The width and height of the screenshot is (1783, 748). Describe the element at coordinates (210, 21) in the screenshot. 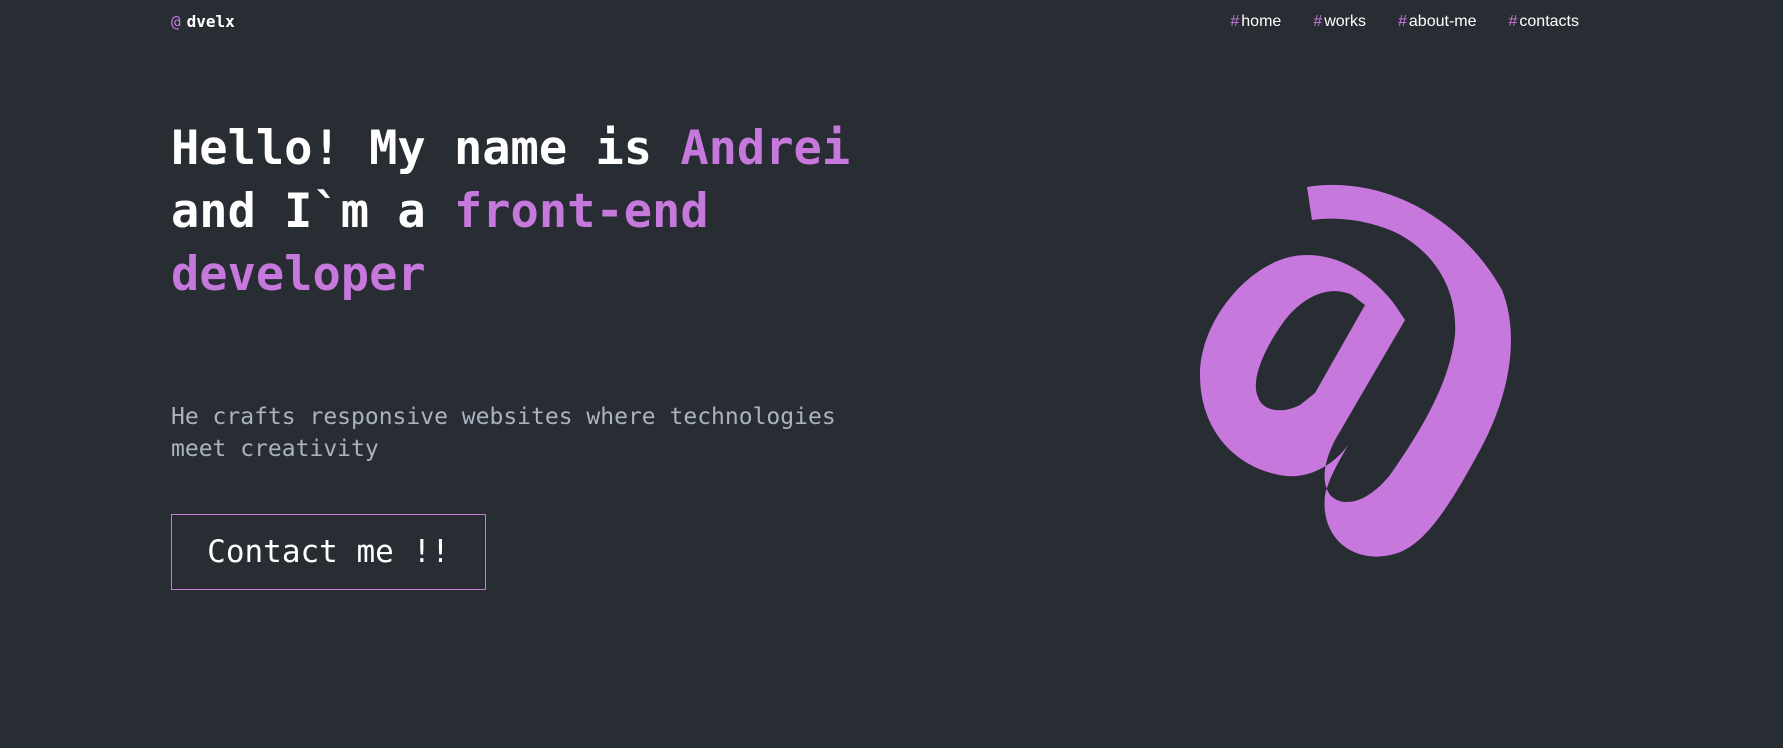

I see `logo-text: dvelx` at that location.